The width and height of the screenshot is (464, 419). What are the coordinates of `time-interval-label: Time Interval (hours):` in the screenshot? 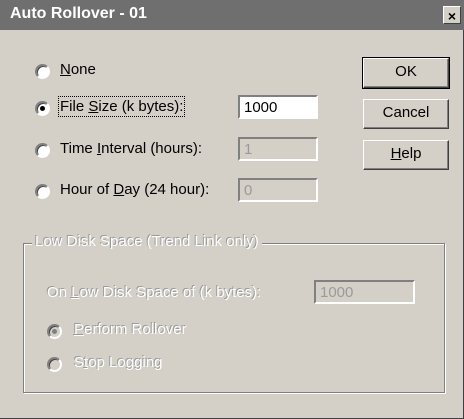 It's located at (131, 148).